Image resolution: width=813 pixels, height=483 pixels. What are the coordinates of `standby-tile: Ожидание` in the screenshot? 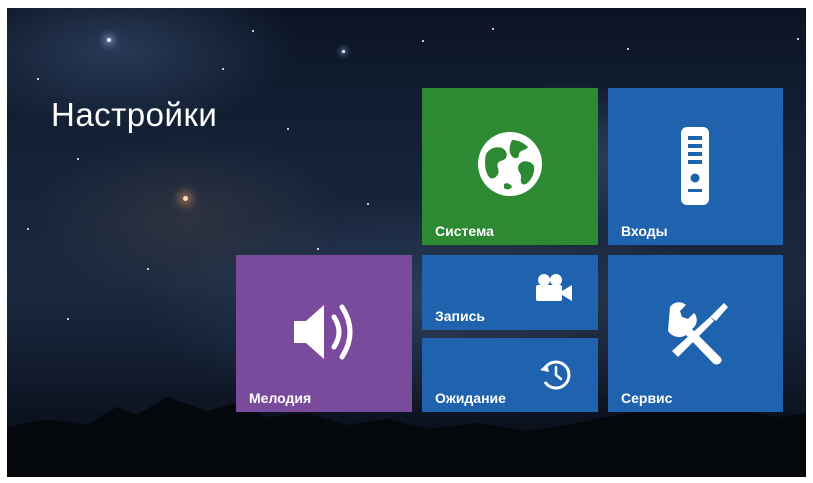 It's located at (510, 375).